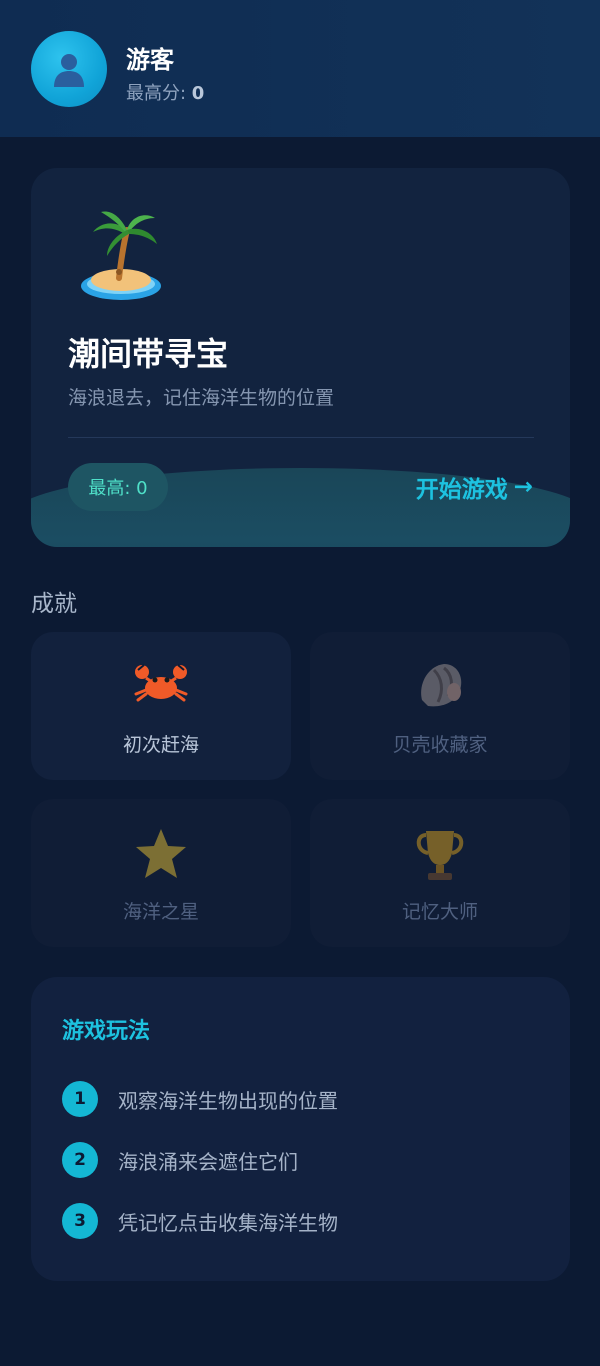 The image size is (600, 1366). I want to click on achievement-label: 记忆大师, so click(439, 912).